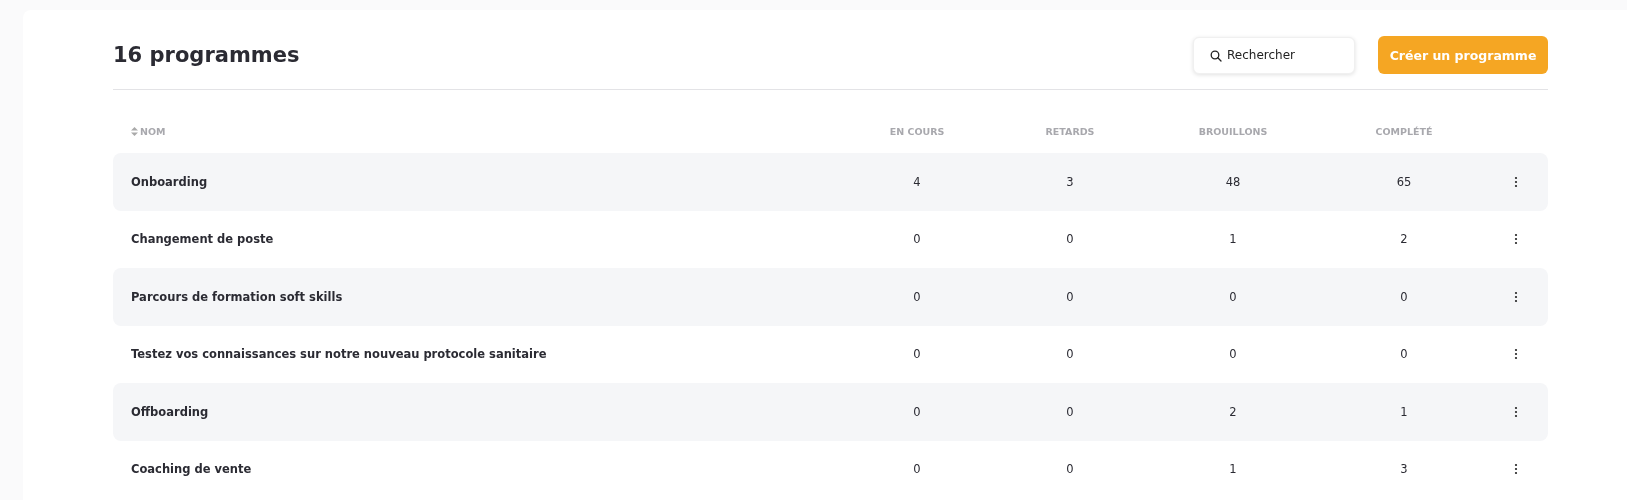 This screenshot has width=1627, height=500. What do you see at coordinates (202, 239) in the screenshot?
I see `program-name: Changement de poste` at bounding box center [202, 239].